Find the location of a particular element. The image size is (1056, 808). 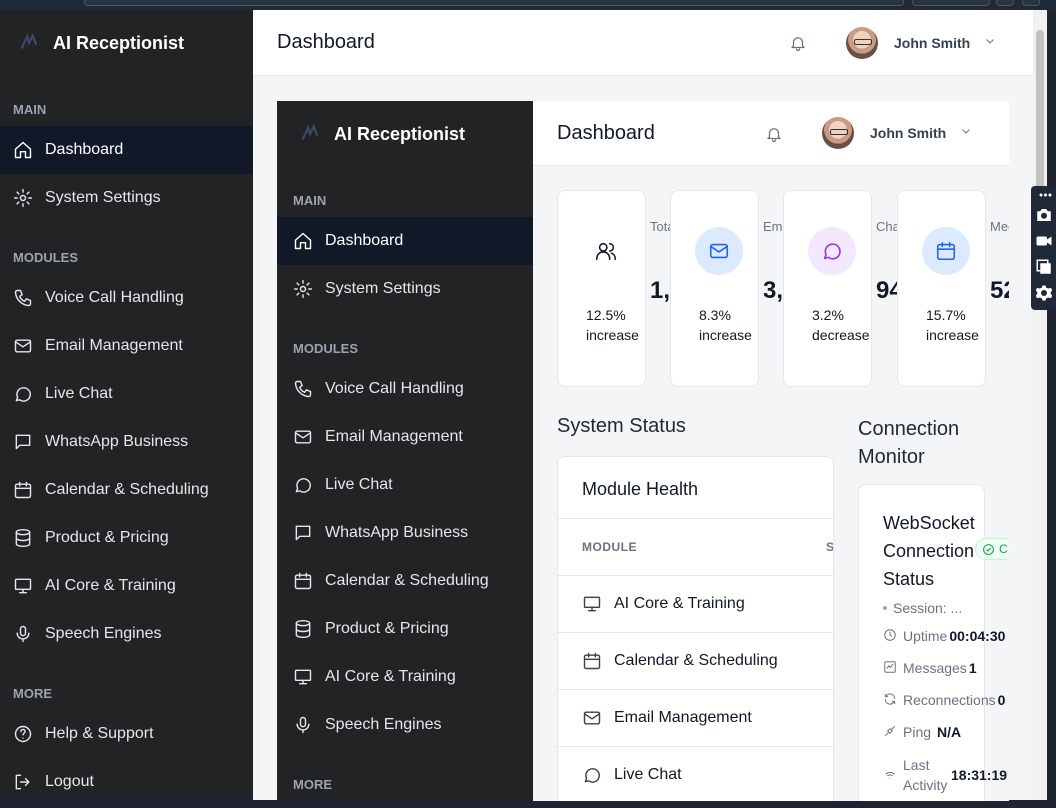

user-name: John Smith is located at coordinates (932, 43).